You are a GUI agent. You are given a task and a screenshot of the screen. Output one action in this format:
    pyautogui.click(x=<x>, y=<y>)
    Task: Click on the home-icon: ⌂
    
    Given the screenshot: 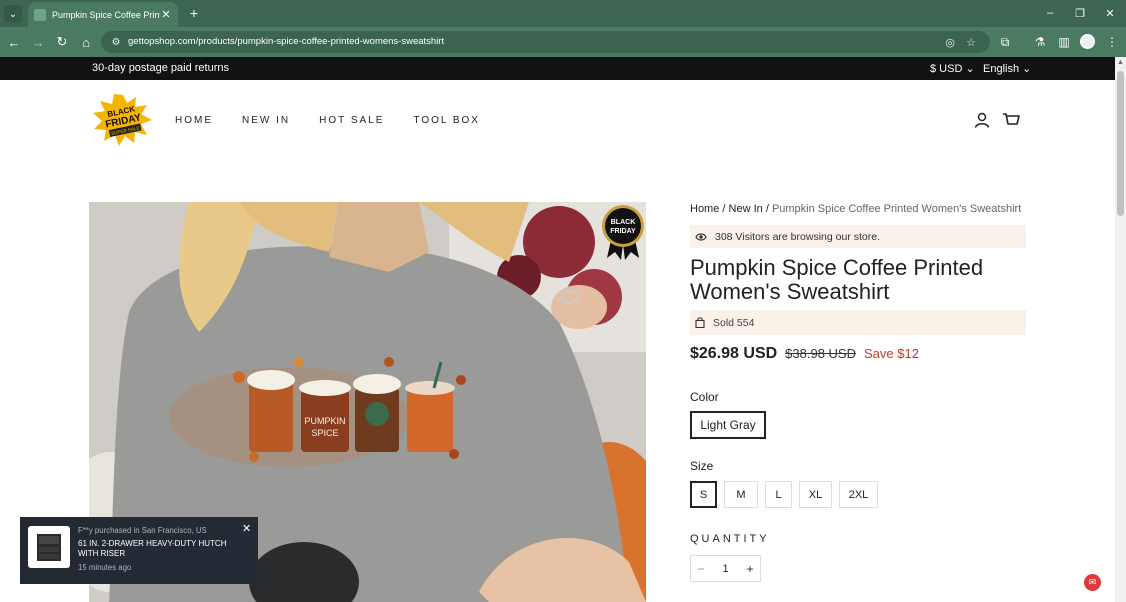 What is the action you would take?
    pyautogui.click(x=86, y=42)
    